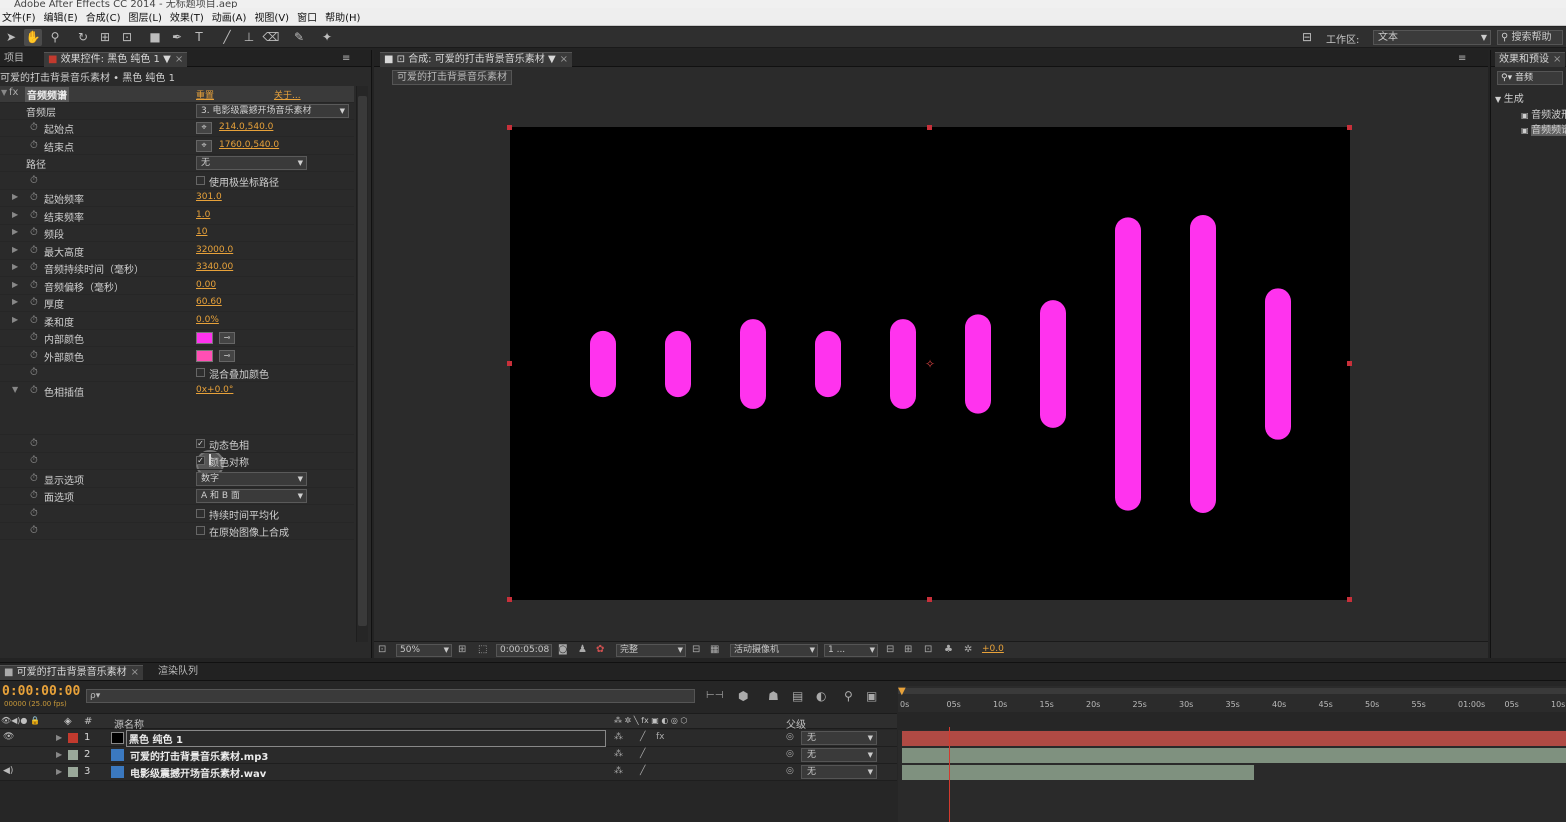 This screenshot has width=1566, height=822. What do you see at coordinates (41, 691) in the screenshot?
I see `timeline-timecode: 0:00:00:00` at bounding box center [41, 691].